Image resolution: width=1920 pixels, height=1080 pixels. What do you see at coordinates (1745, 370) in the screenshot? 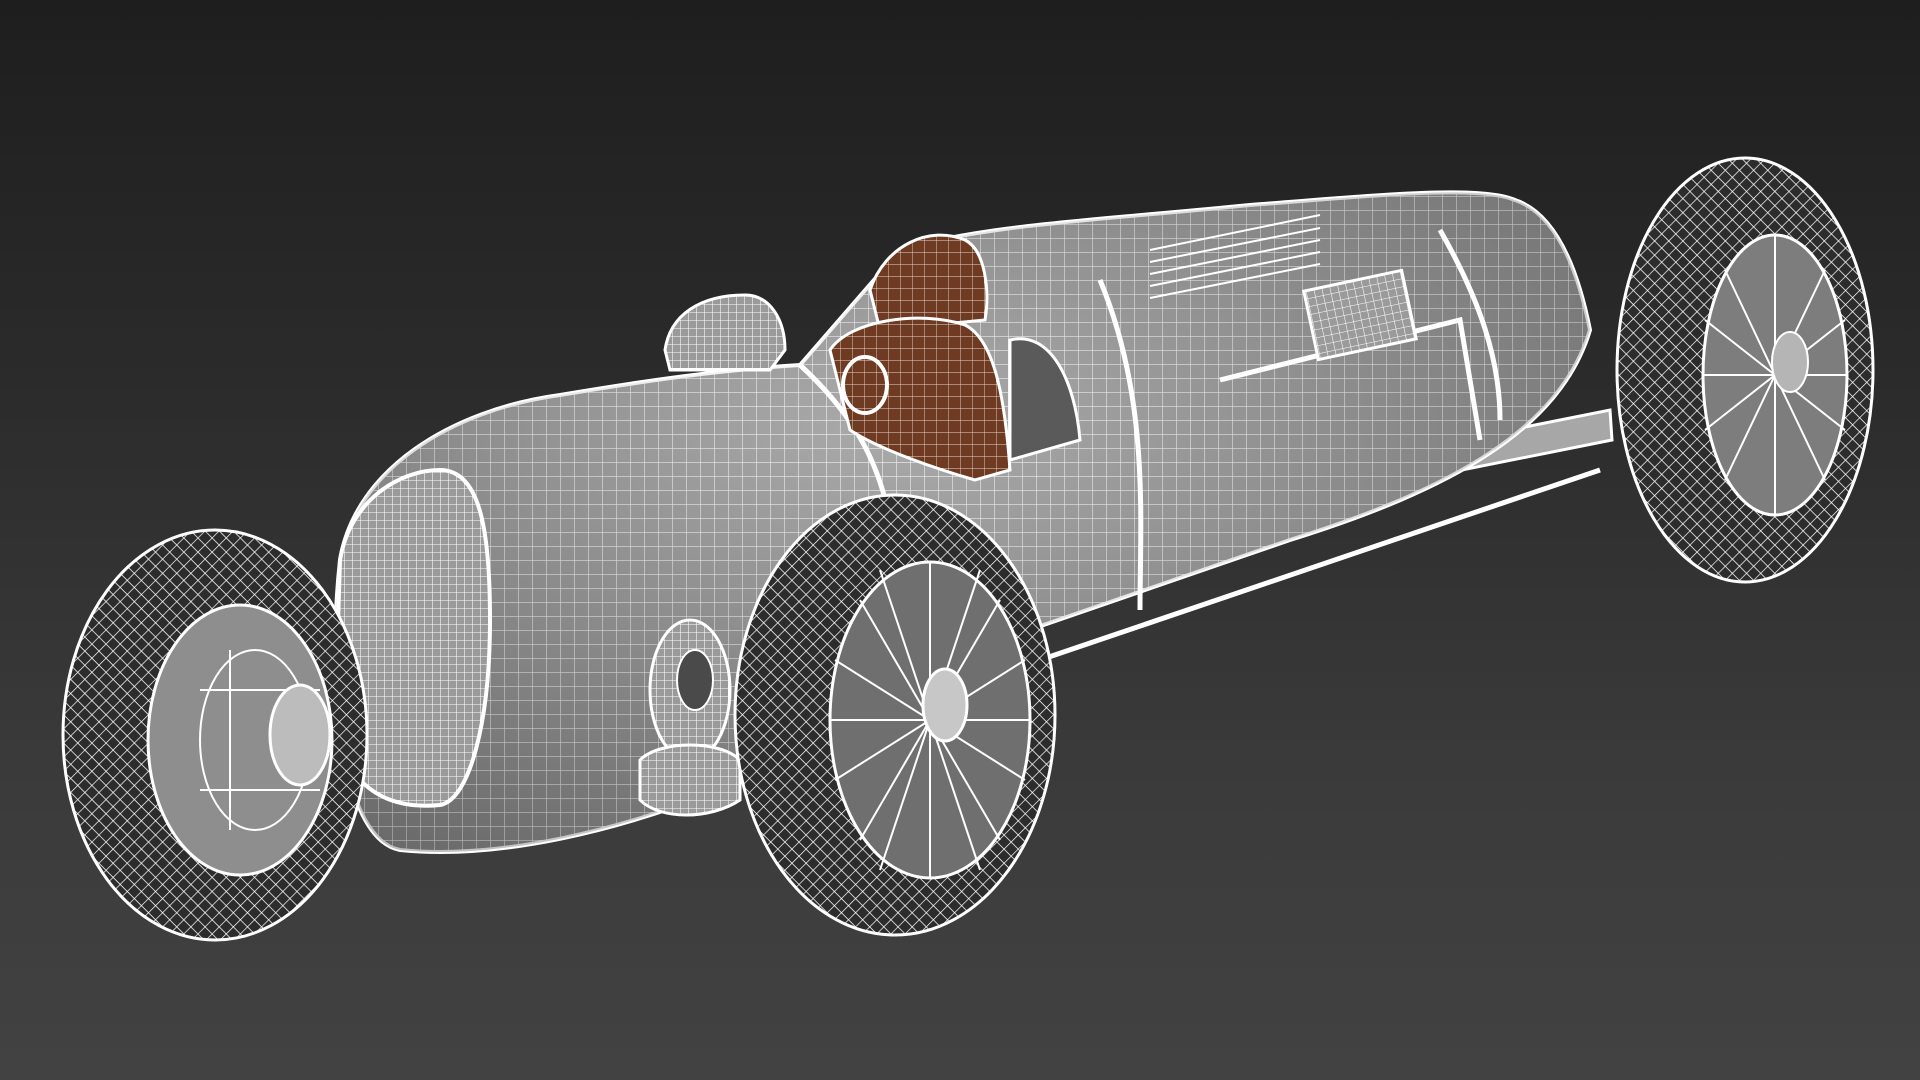
I see `rear-right-wheel` at bounding box center [1745, 370].